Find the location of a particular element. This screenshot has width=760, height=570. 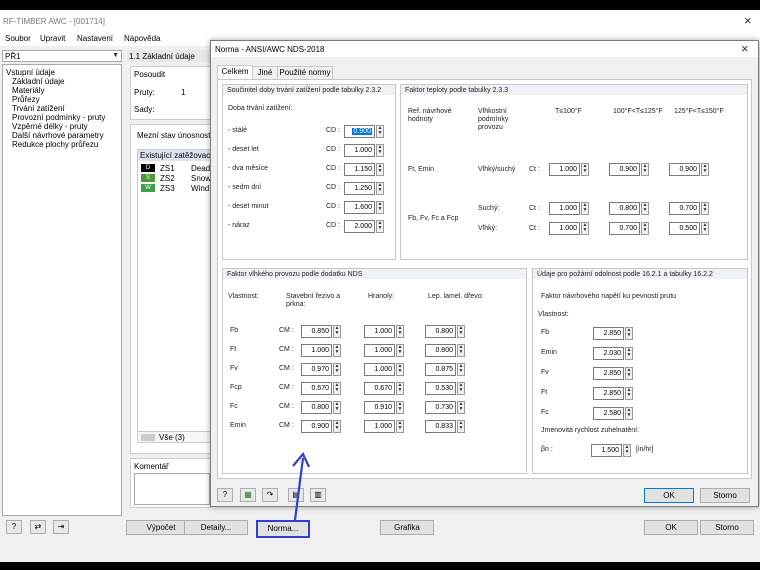

dialog-close-icon: × is located at coordinates (745, 48).